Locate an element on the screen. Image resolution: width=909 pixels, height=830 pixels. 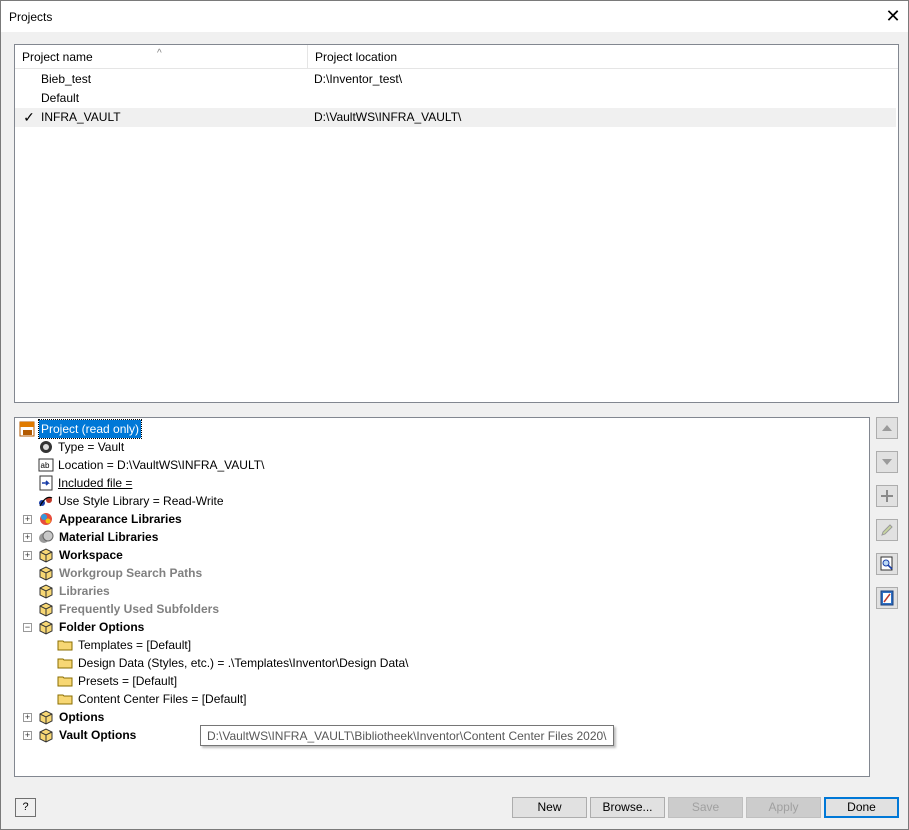
collapse-icon: − is located at coordinates (27, 627).